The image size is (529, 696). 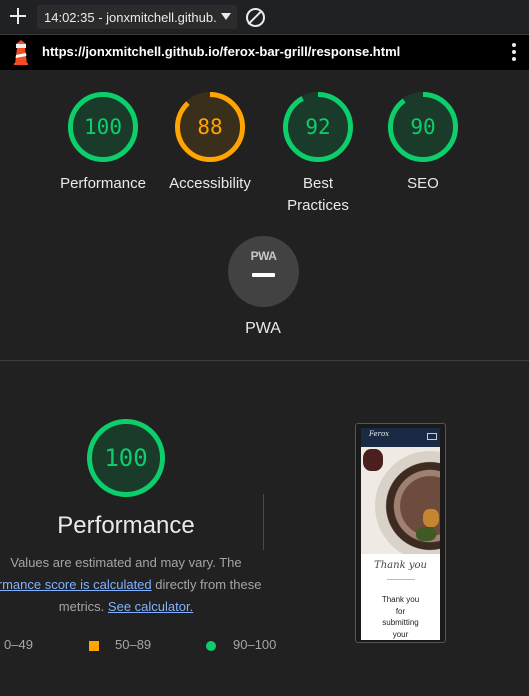 I want to click on gauge-best-practices: 92, so click(x=318, y=127).